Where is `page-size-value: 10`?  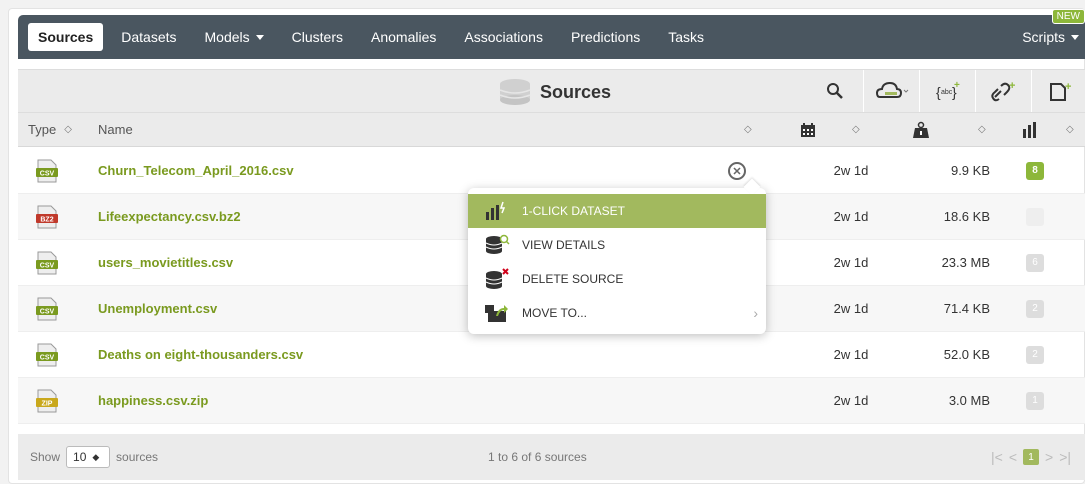
page-size-value: 10 is located at coordinates (80, 457).